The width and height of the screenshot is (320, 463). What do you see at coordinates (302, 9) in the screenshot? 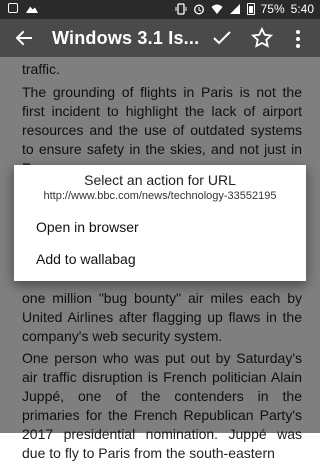
I see `clock: 5:40` at bounding box center [302, 9].